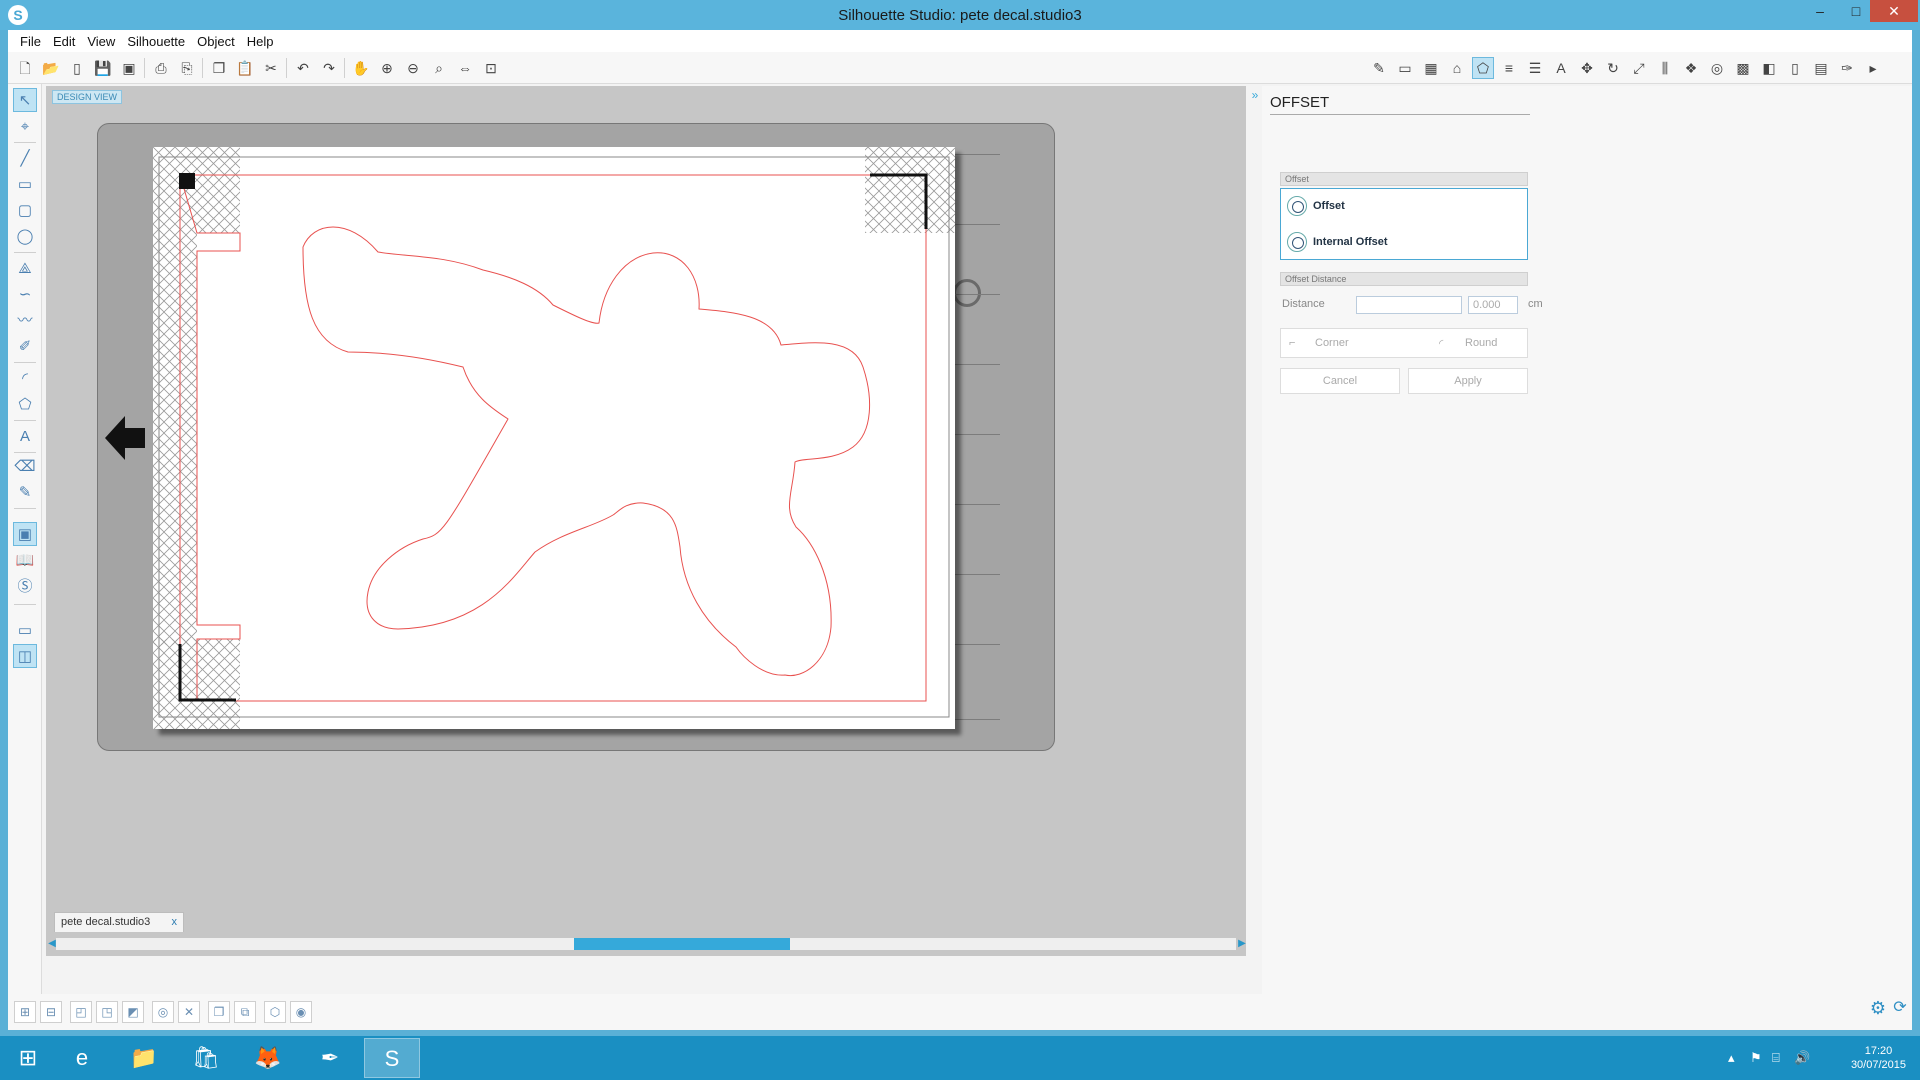 The height and width of the screenshot is (1080, 1920). Describe the element at coordinates (1379, 68) in the screenshot. I see `send-to-silhouette-icon: ✎` at that location.